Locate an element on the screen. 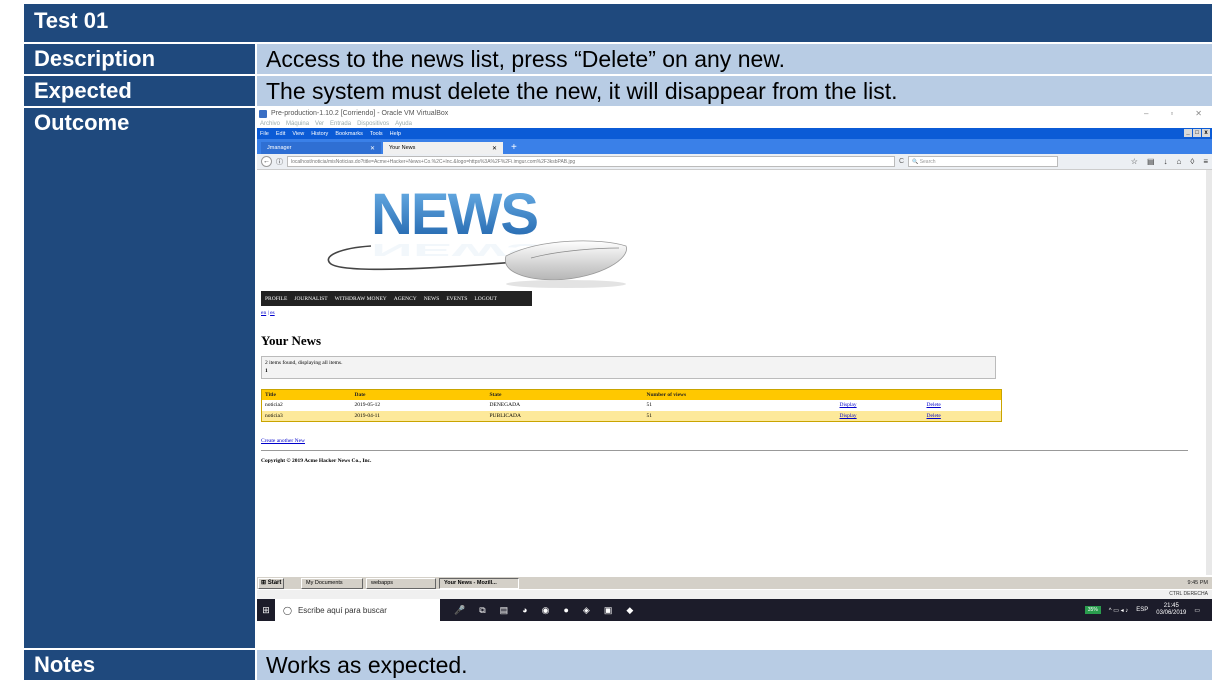  pinned-apps: 🎤 ⧉ ▤ ◕ ◉ ● ◈ ▣ ◆ is located at coordinates (543, 610).